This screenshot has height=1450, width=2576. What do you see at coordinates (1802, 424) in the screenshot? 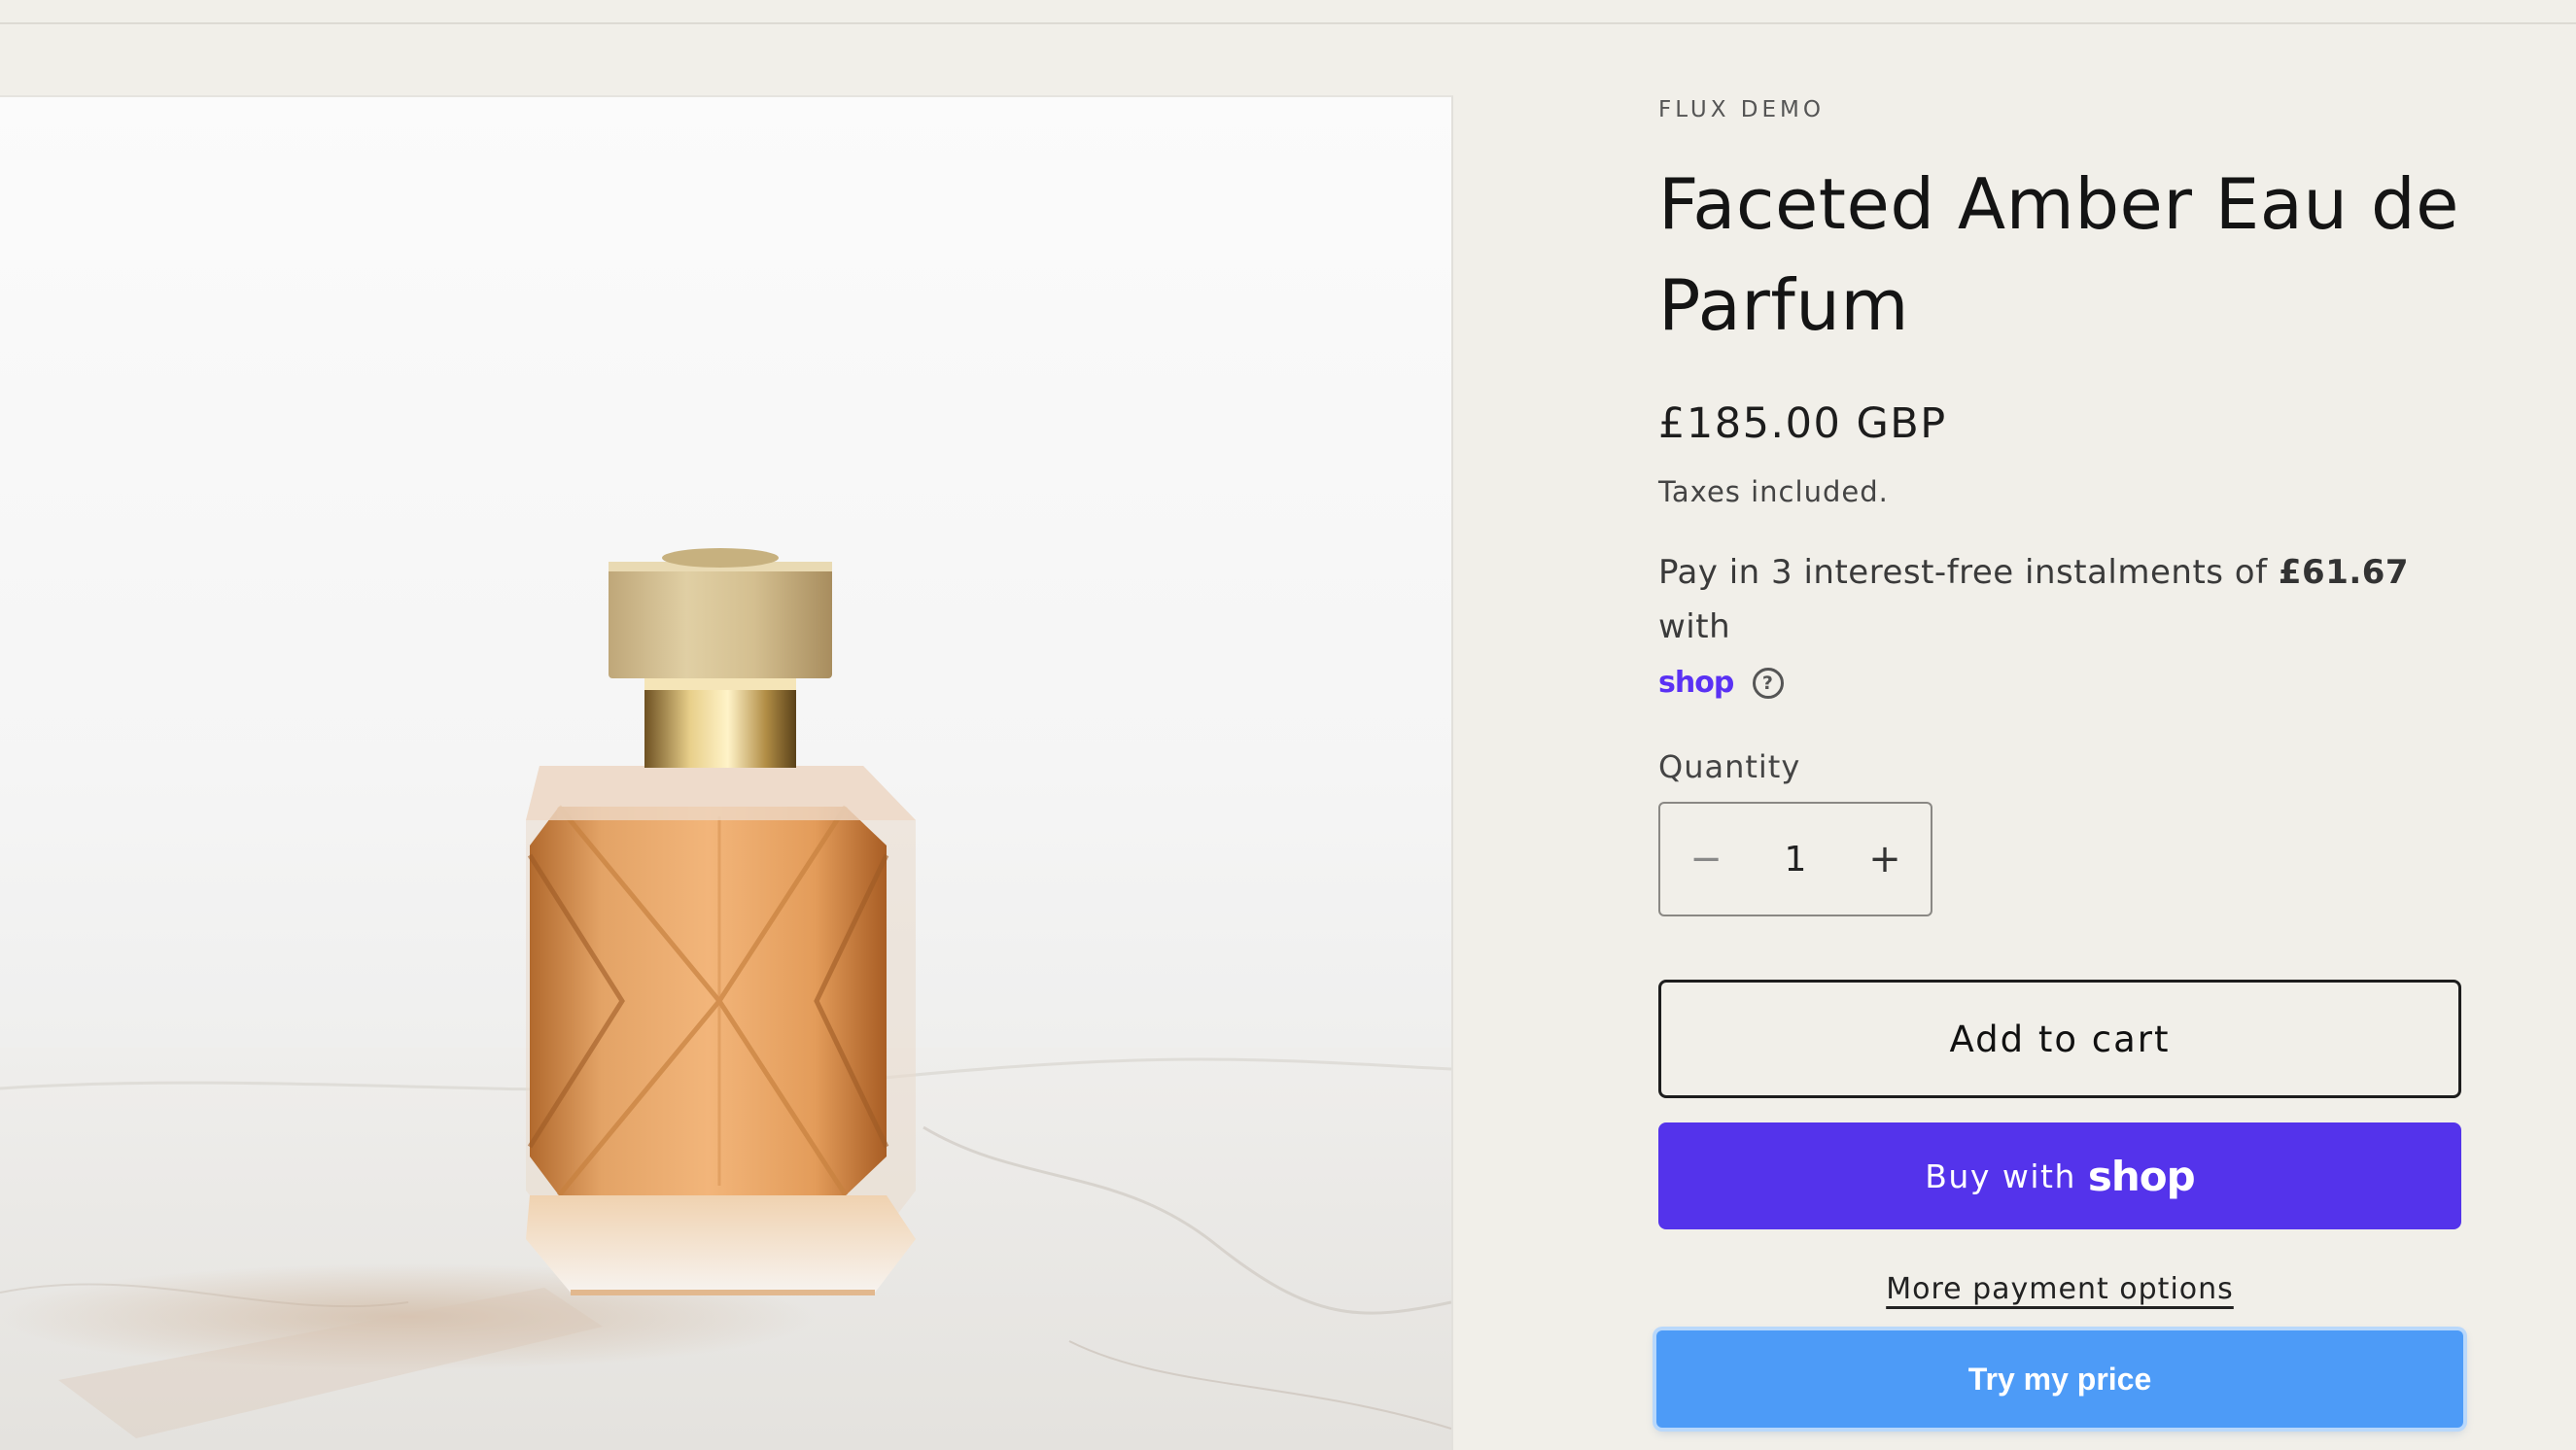
I see `product-price: £185.00 GBP` at bounding box center [1802, 424].